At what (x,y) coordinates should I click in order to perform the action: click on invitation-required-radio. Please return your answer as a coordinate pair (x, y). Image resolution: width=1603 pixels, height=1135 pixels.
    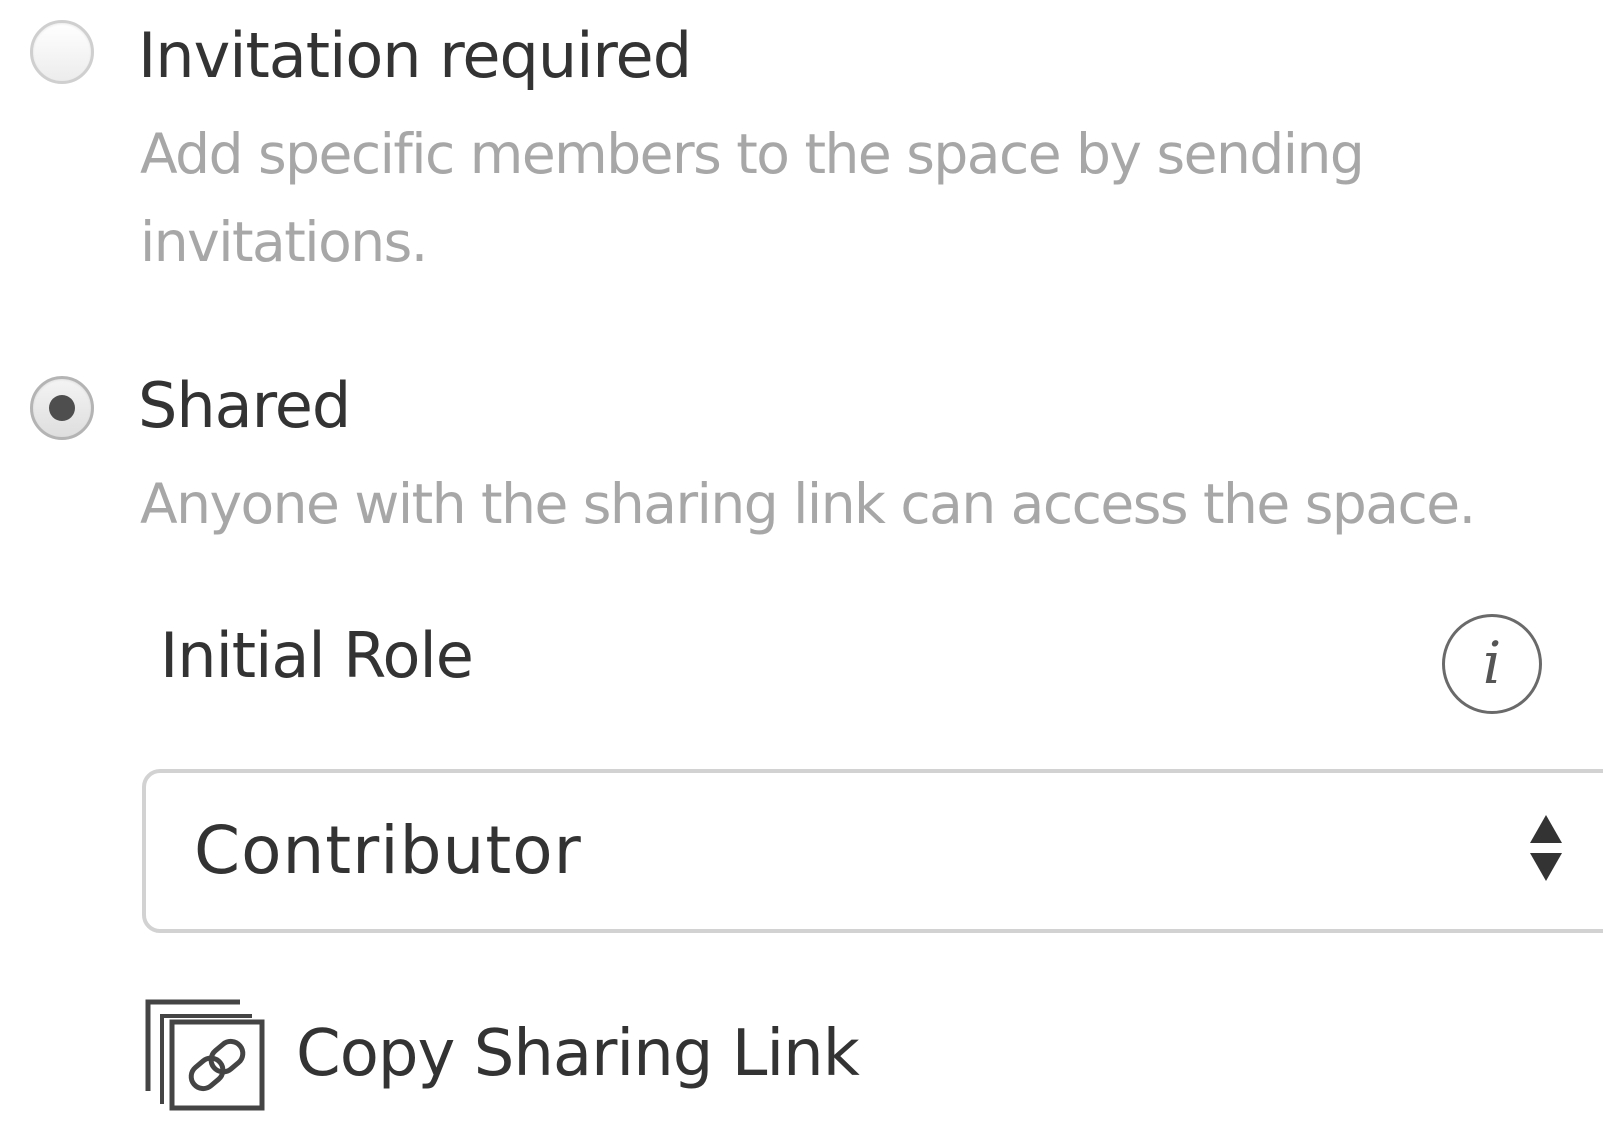
    Looking at the image, I should click on (62, 52).